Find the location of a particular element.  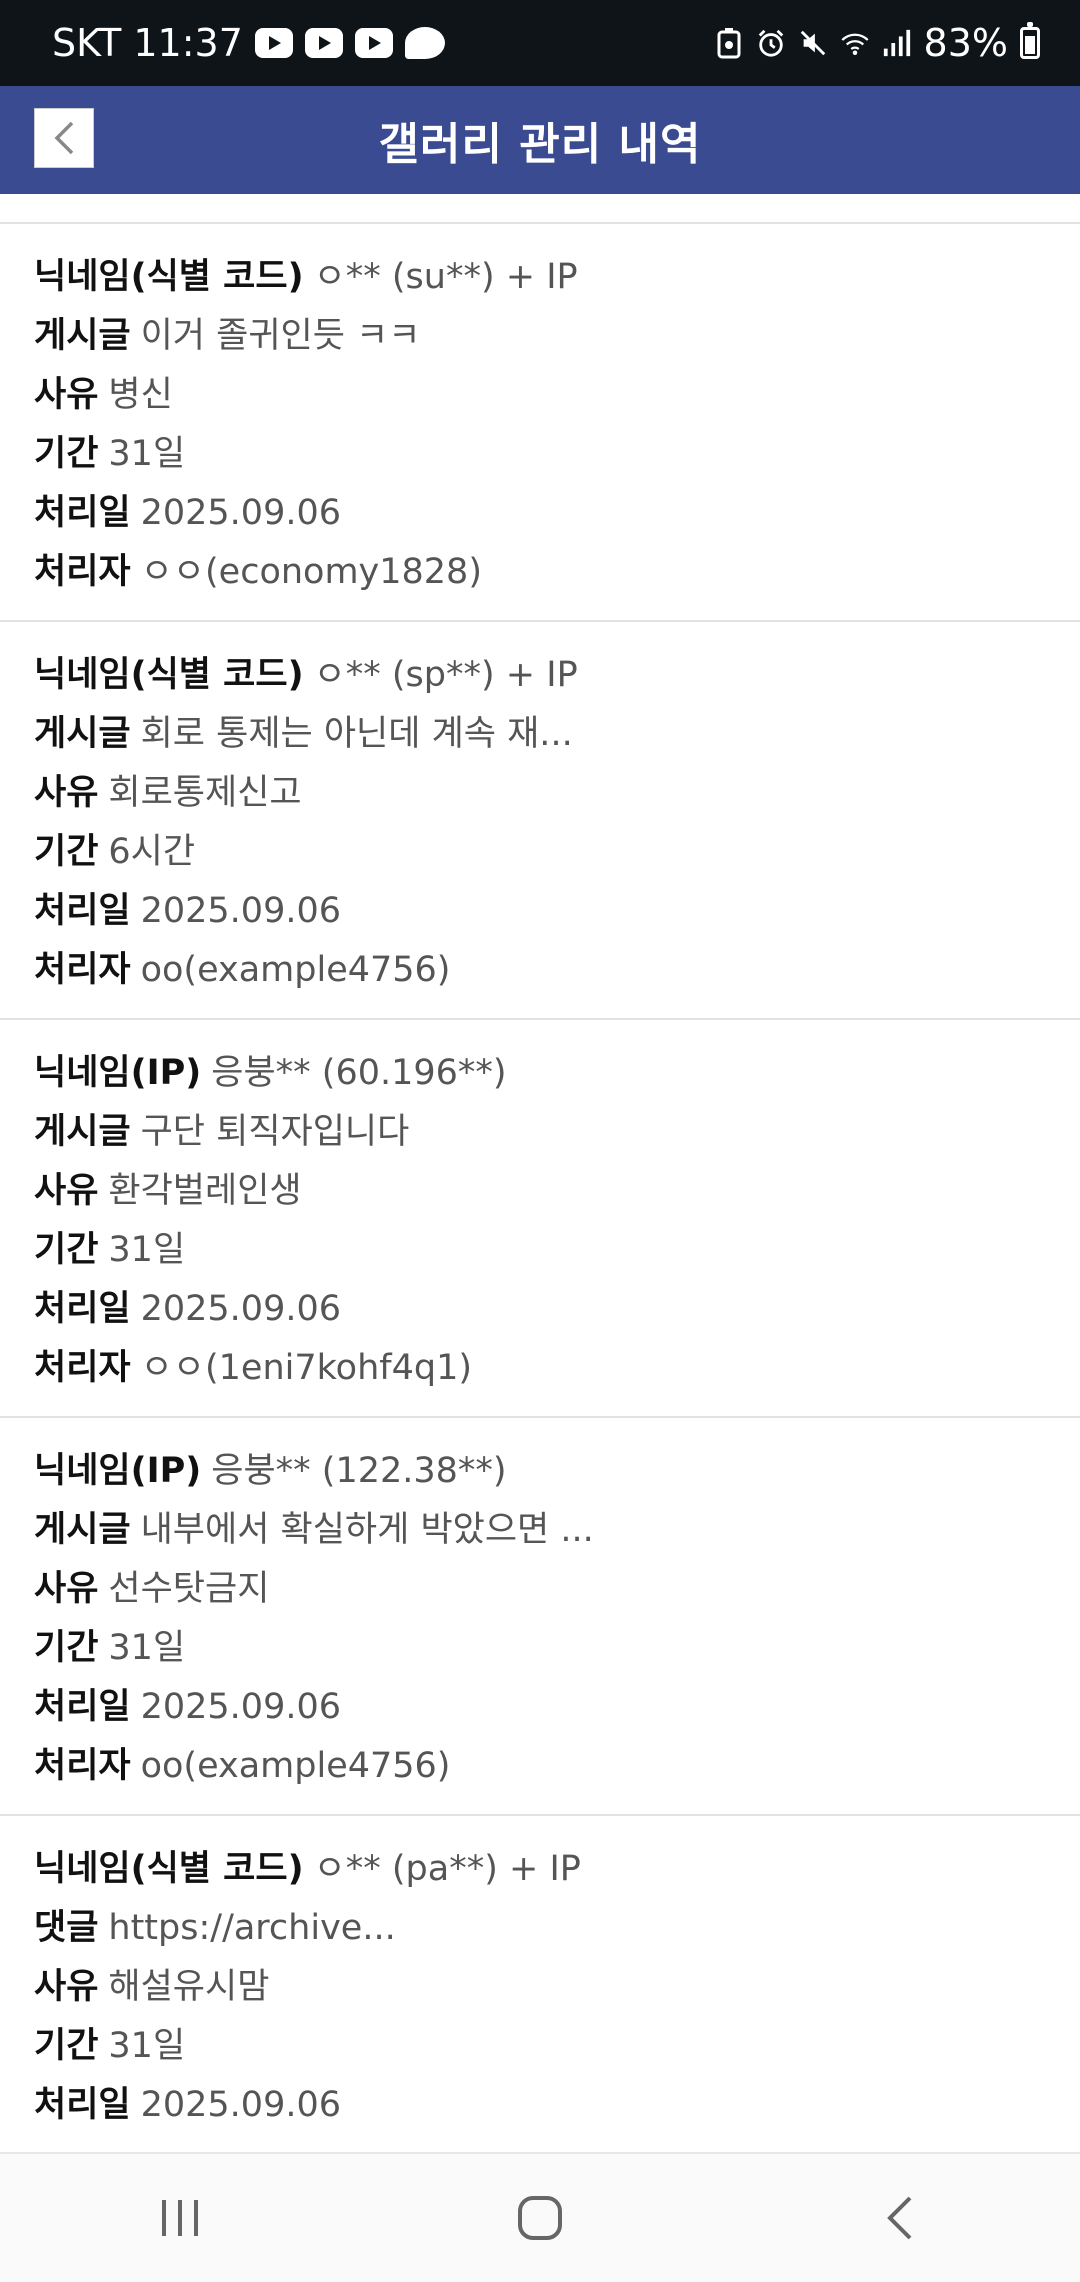

field-value: ㅇㅇ(1eni7kohf4q1) is located at coordinates (306, 1368).